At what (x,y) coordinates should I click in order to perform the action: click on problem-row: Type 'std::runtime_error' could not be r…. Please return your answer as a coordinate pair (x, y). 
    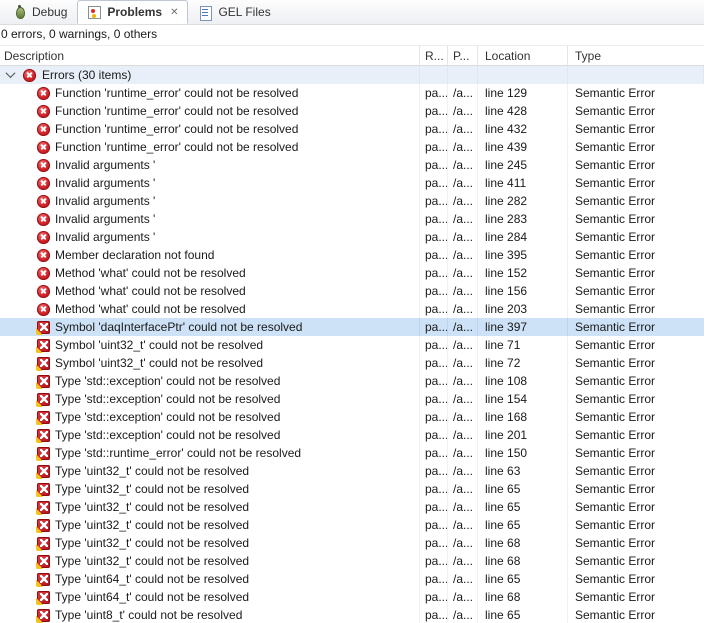
    Looking at the image, I should click on (352, 453).